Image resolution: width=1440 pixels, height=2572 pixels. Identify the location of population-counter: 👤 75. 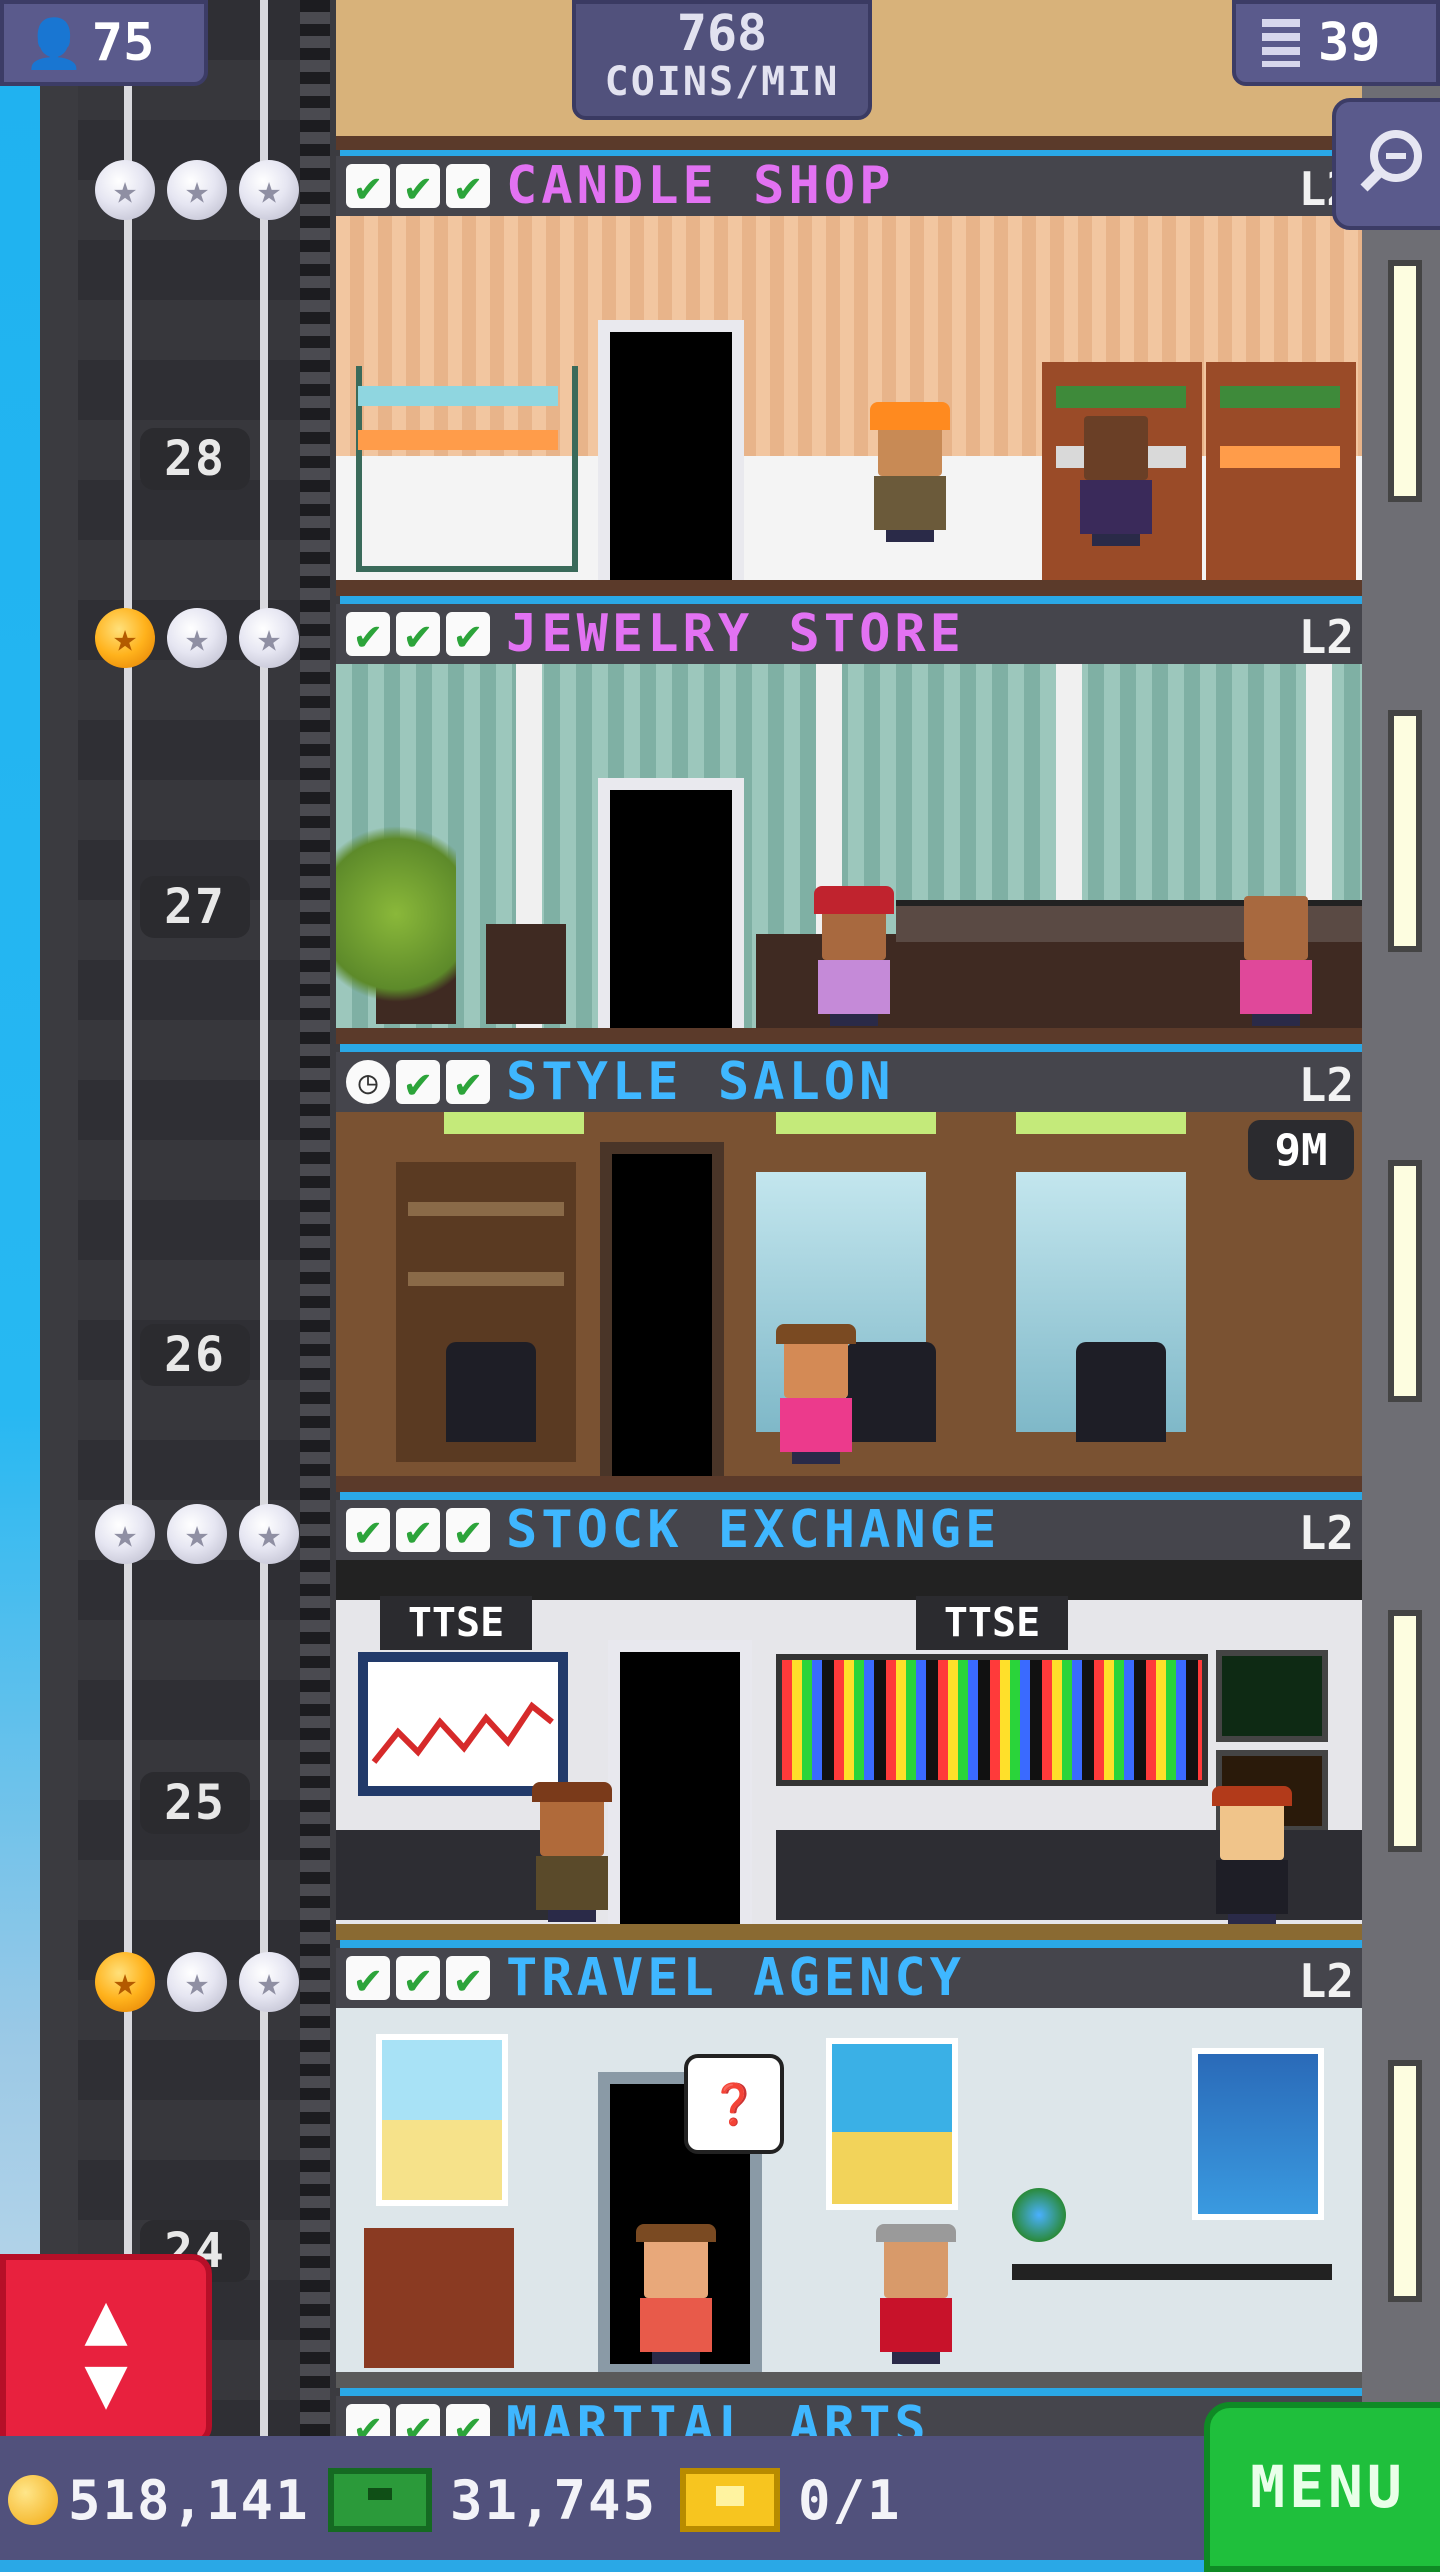
(104, 43).